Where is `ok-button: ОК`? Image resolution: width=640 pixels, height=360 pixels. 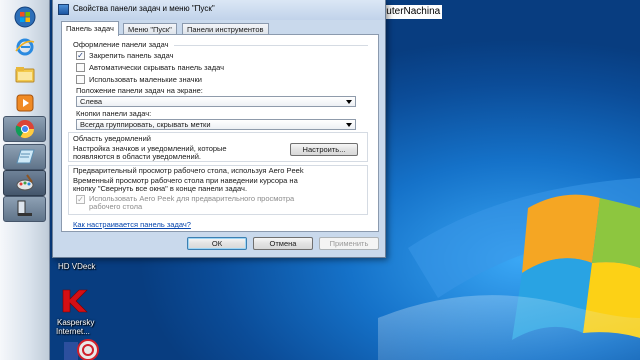 ok-button: ОК is located at coordinates (217, 243).